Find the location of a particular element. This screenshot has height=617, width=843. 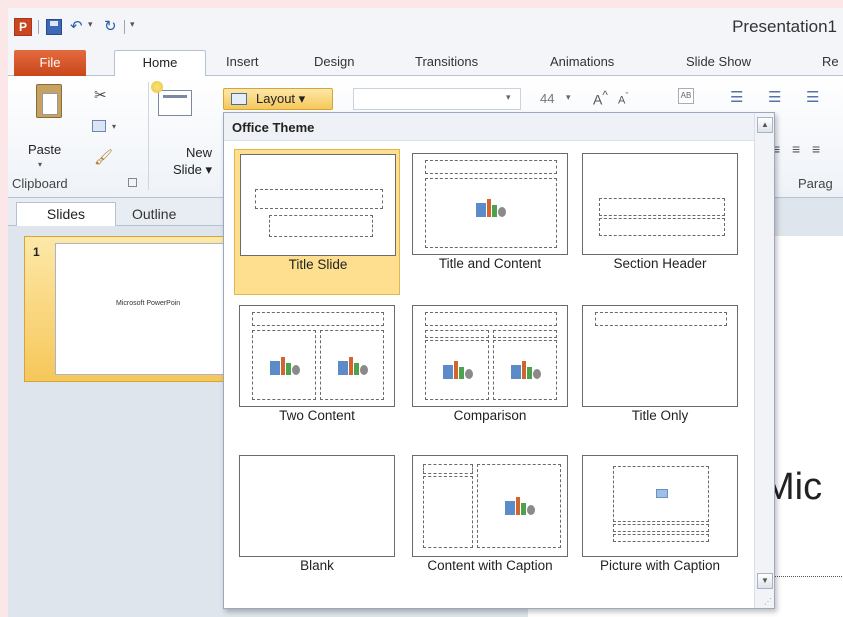

tab-outline: Outline is located at coordinates (154, 214).